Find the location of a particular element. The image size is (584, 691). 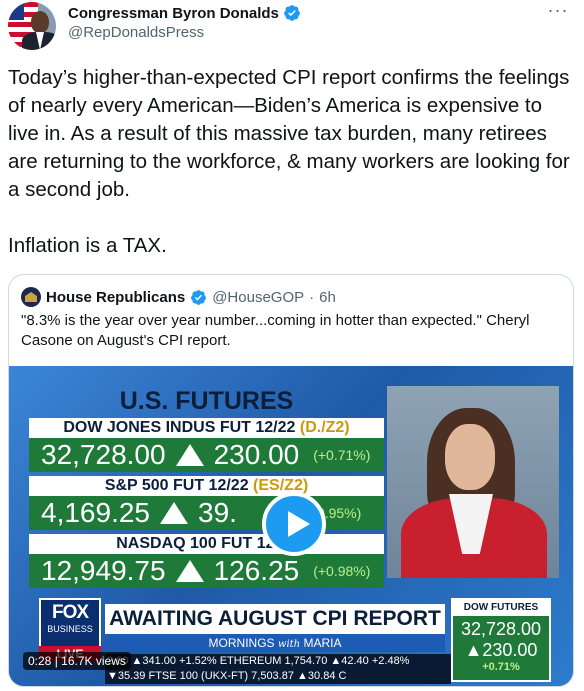

futures-value: 32,728.00 is located at coordinates (103, 454).